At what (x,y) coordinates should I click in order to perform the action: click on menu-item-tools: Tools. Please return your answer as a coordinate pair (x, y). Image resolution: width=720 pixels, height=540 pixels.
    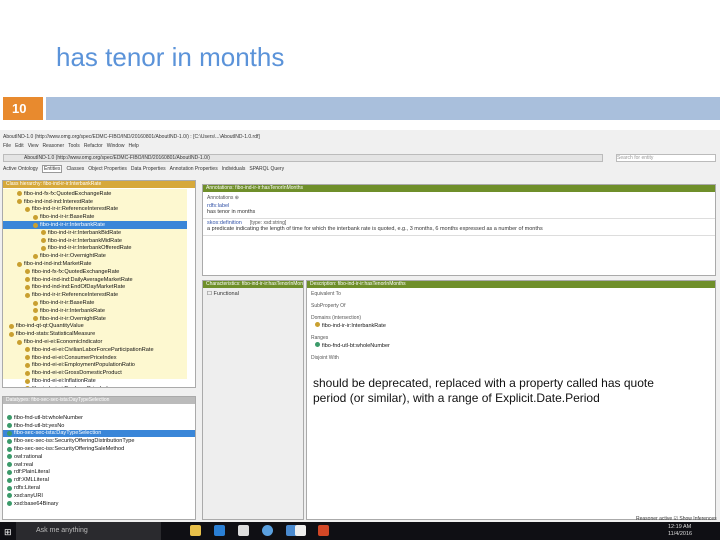
    Looking at the image, I should click on (74, 146).